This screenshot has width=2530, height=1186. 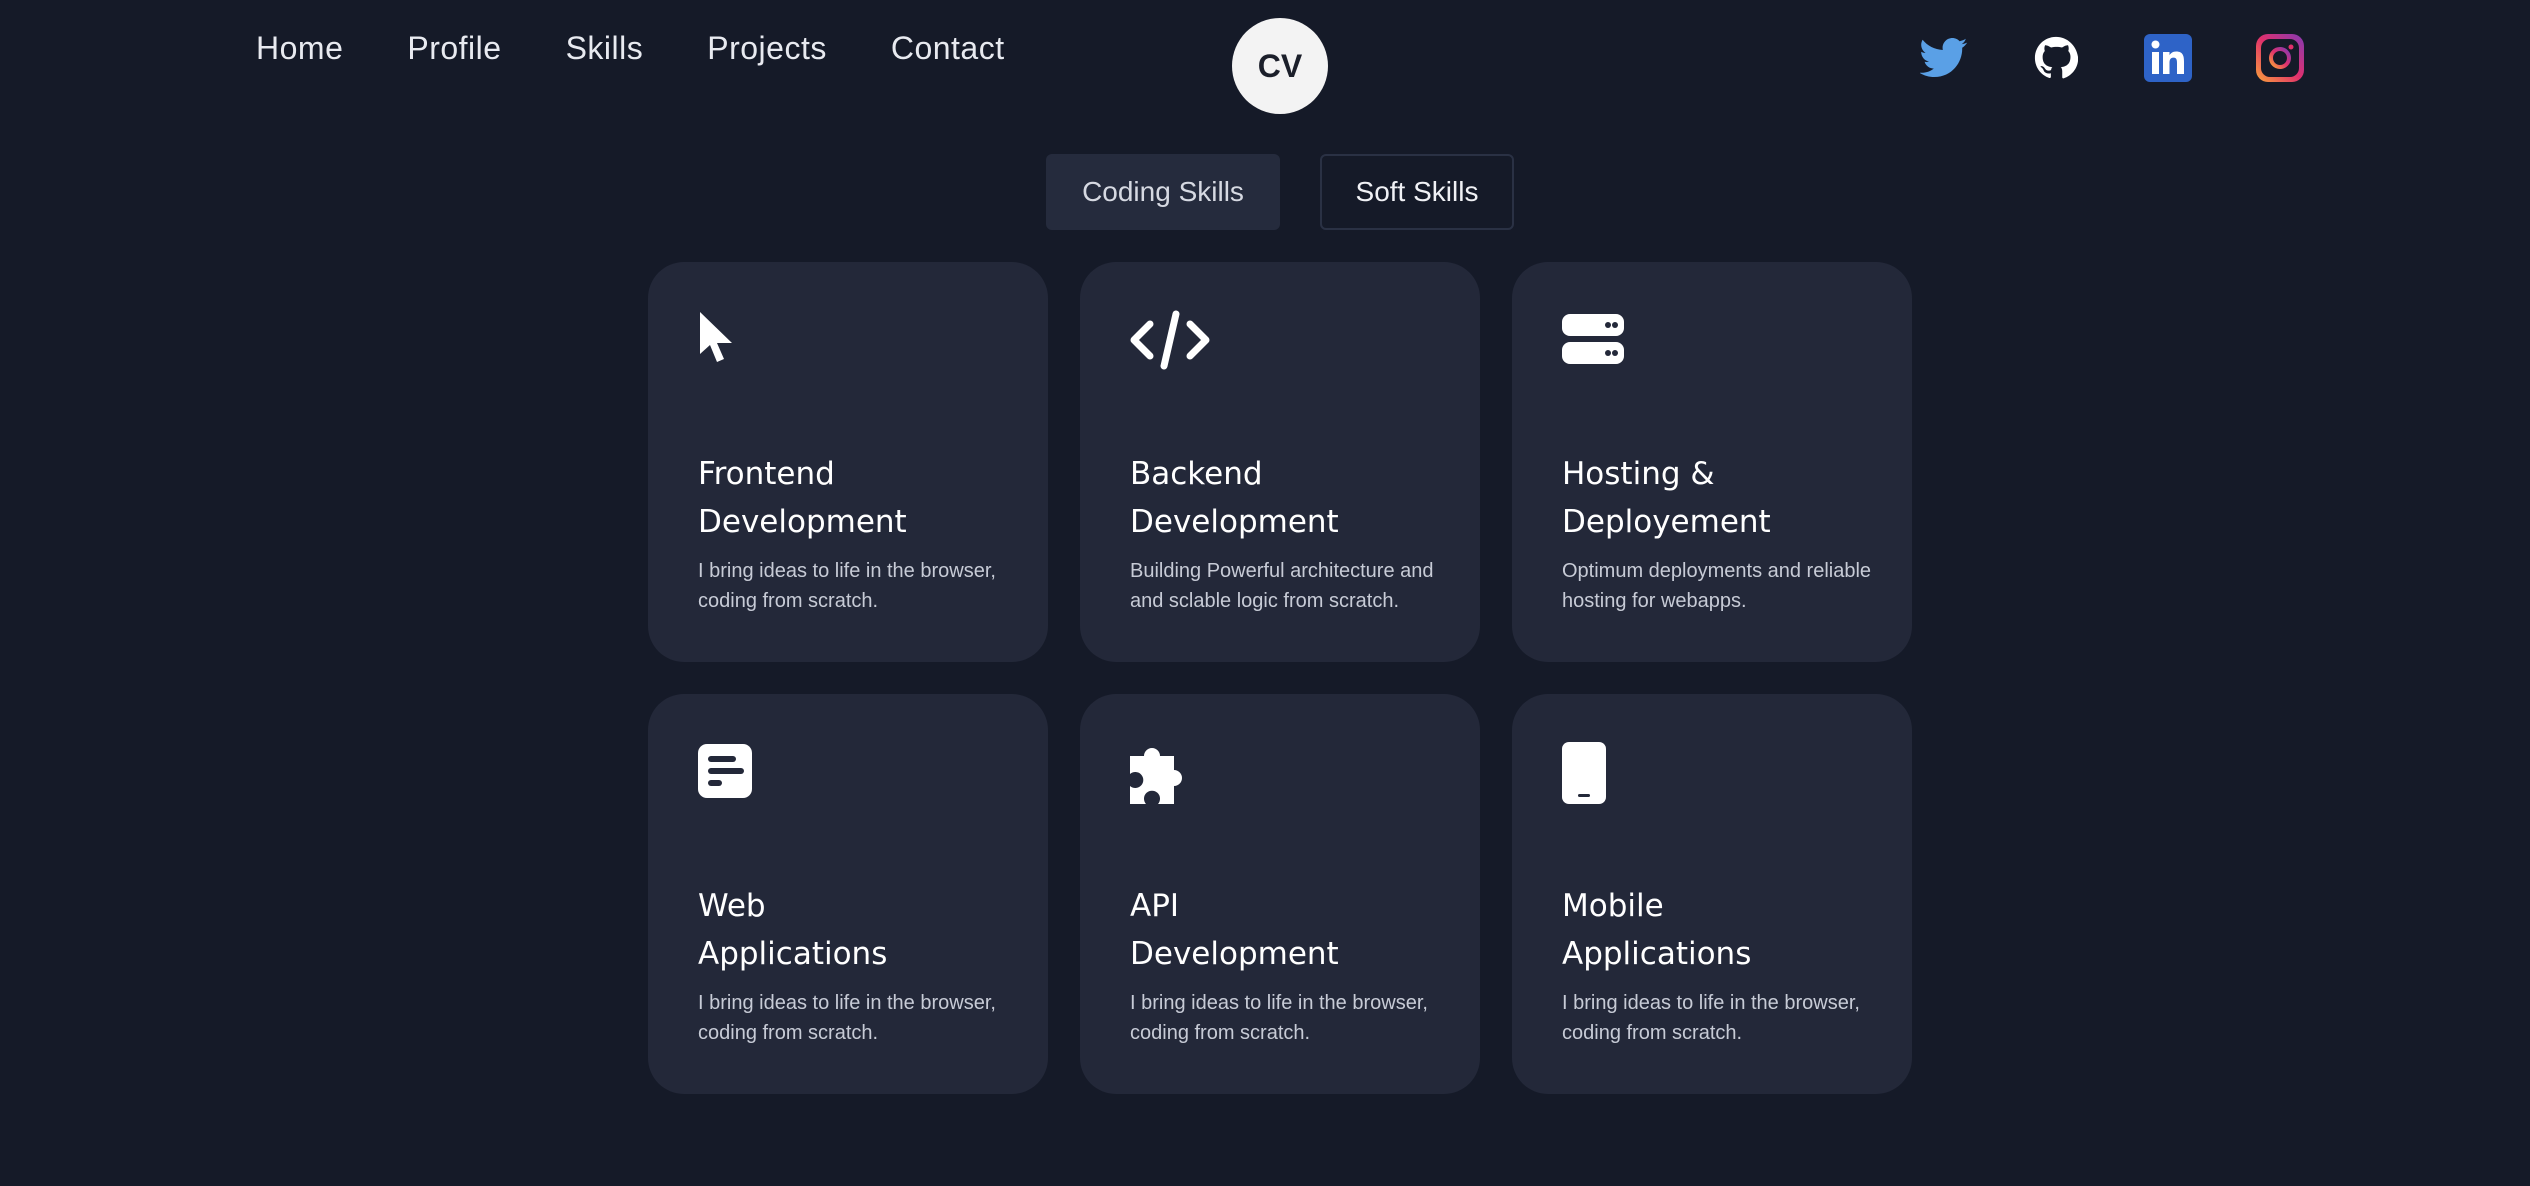 I want to click on instagram-link, so click(x=2280, y=58).